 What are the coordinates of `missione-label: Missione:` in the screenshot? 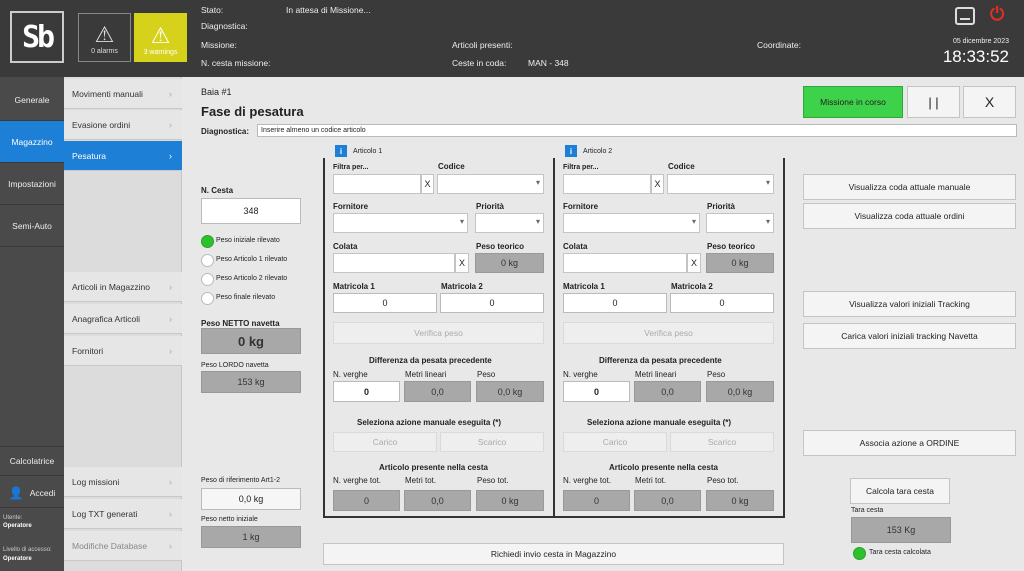 It's located at (219, 45).